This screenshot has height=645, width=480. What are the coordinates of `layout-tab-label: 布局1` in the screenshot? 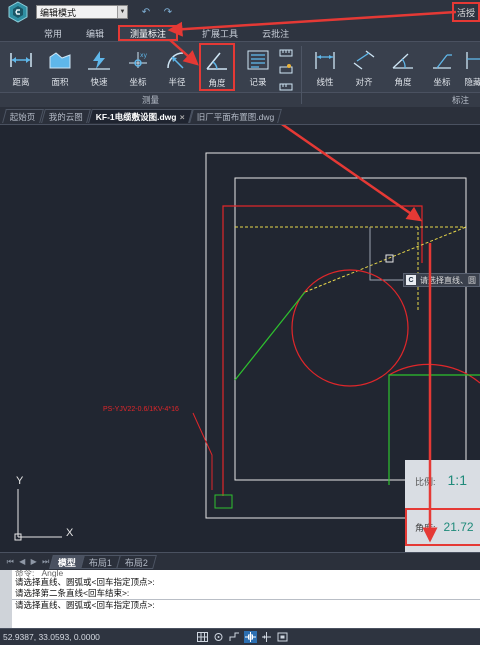 It's located at (101, 562).